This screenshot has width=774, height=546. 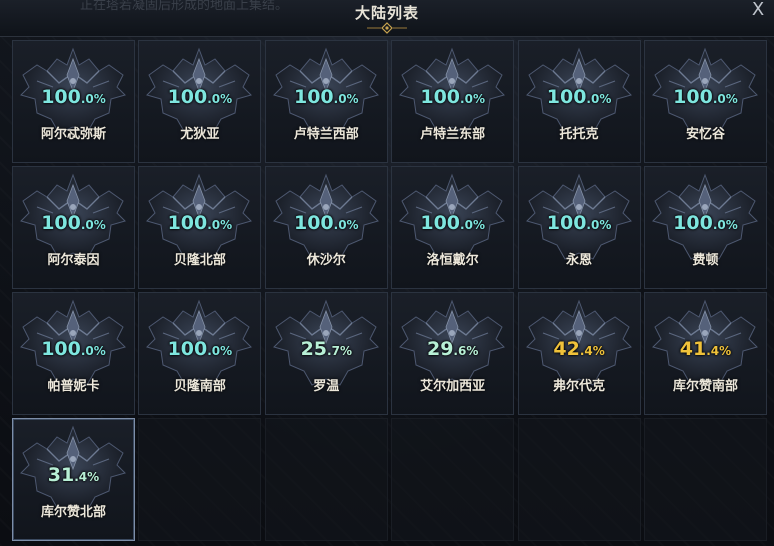 What do you see at coordinates (705, 260) in the screenshot?
I see `continent-name: 费顿` at bounding box center [705, 260].